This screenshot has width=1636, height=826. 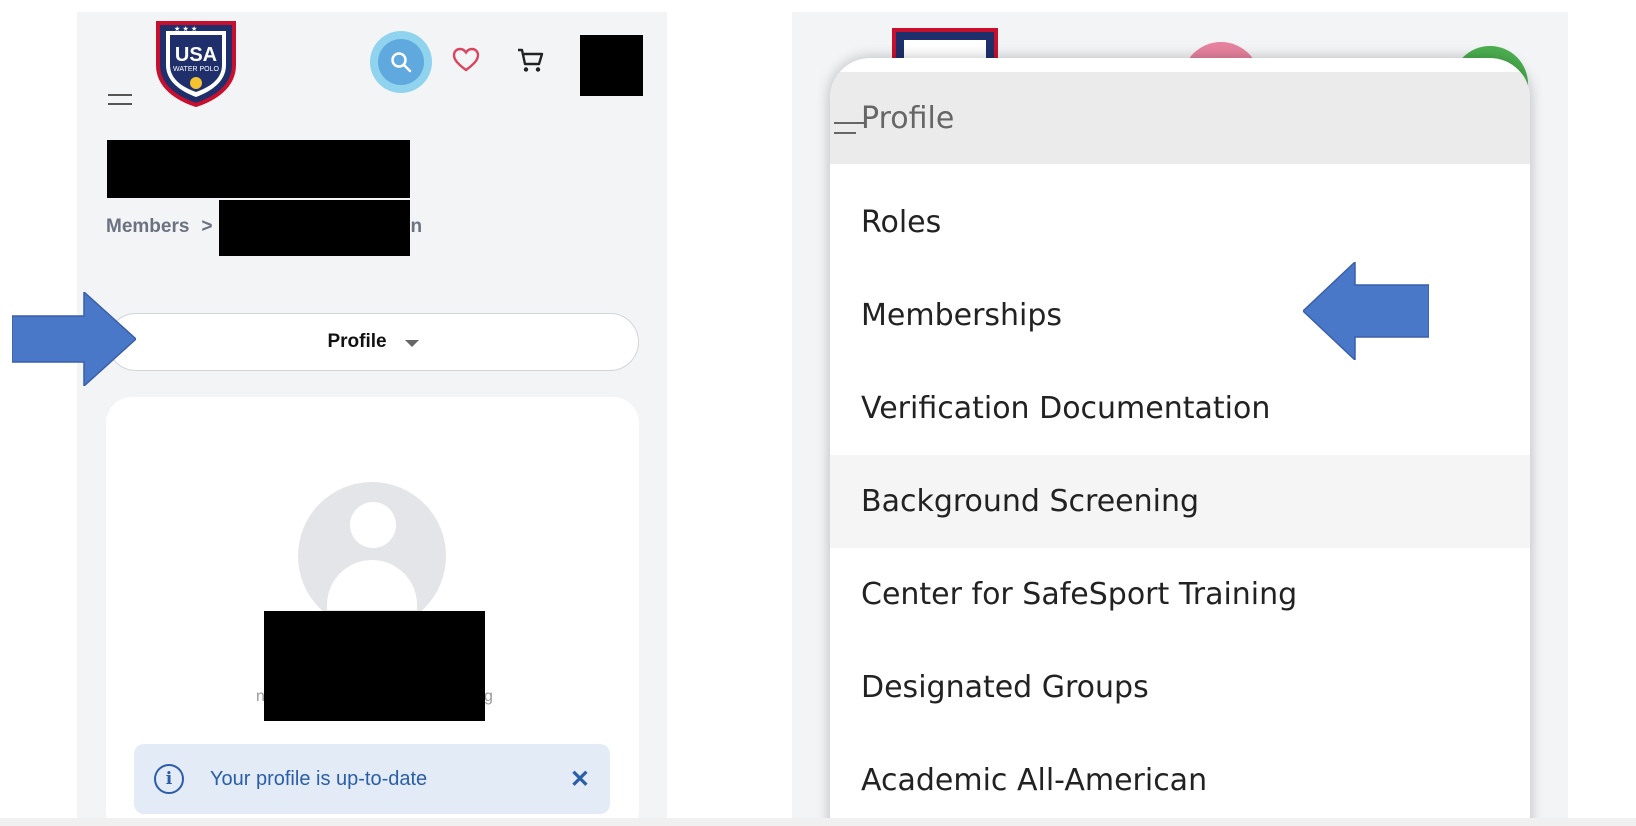 I want to click on redacted-member-name, so click(x=258, y=169).